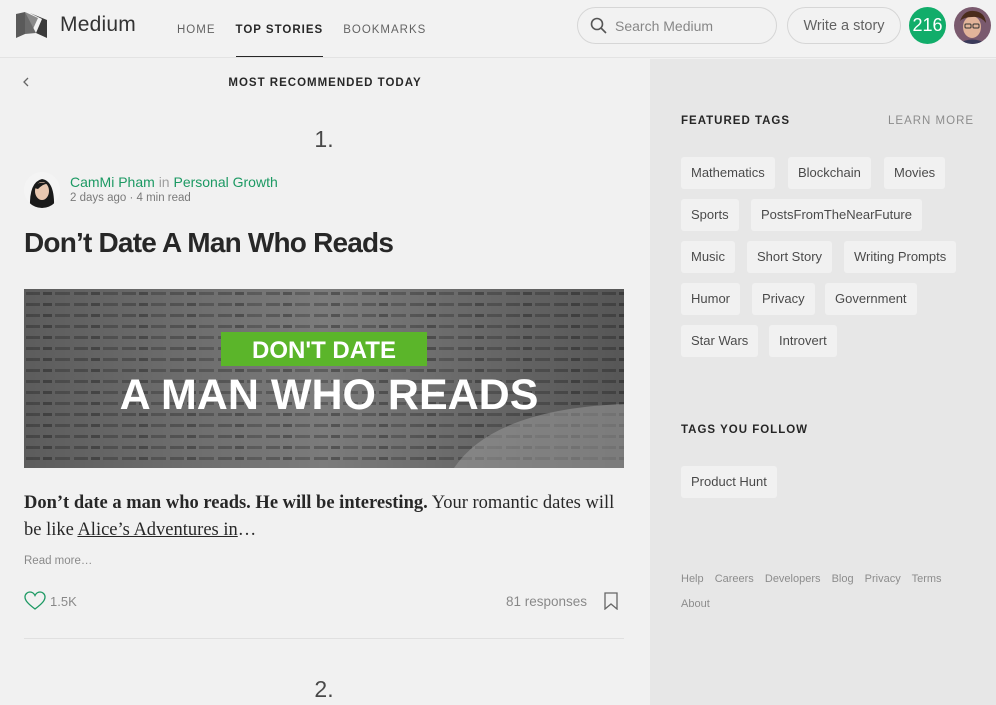 This screenshot has width=996, height=705. What do you see at coordinates (734, 579) in the screenshot?
I see `footer-careers: Careers` at bounding box center [734, 579].